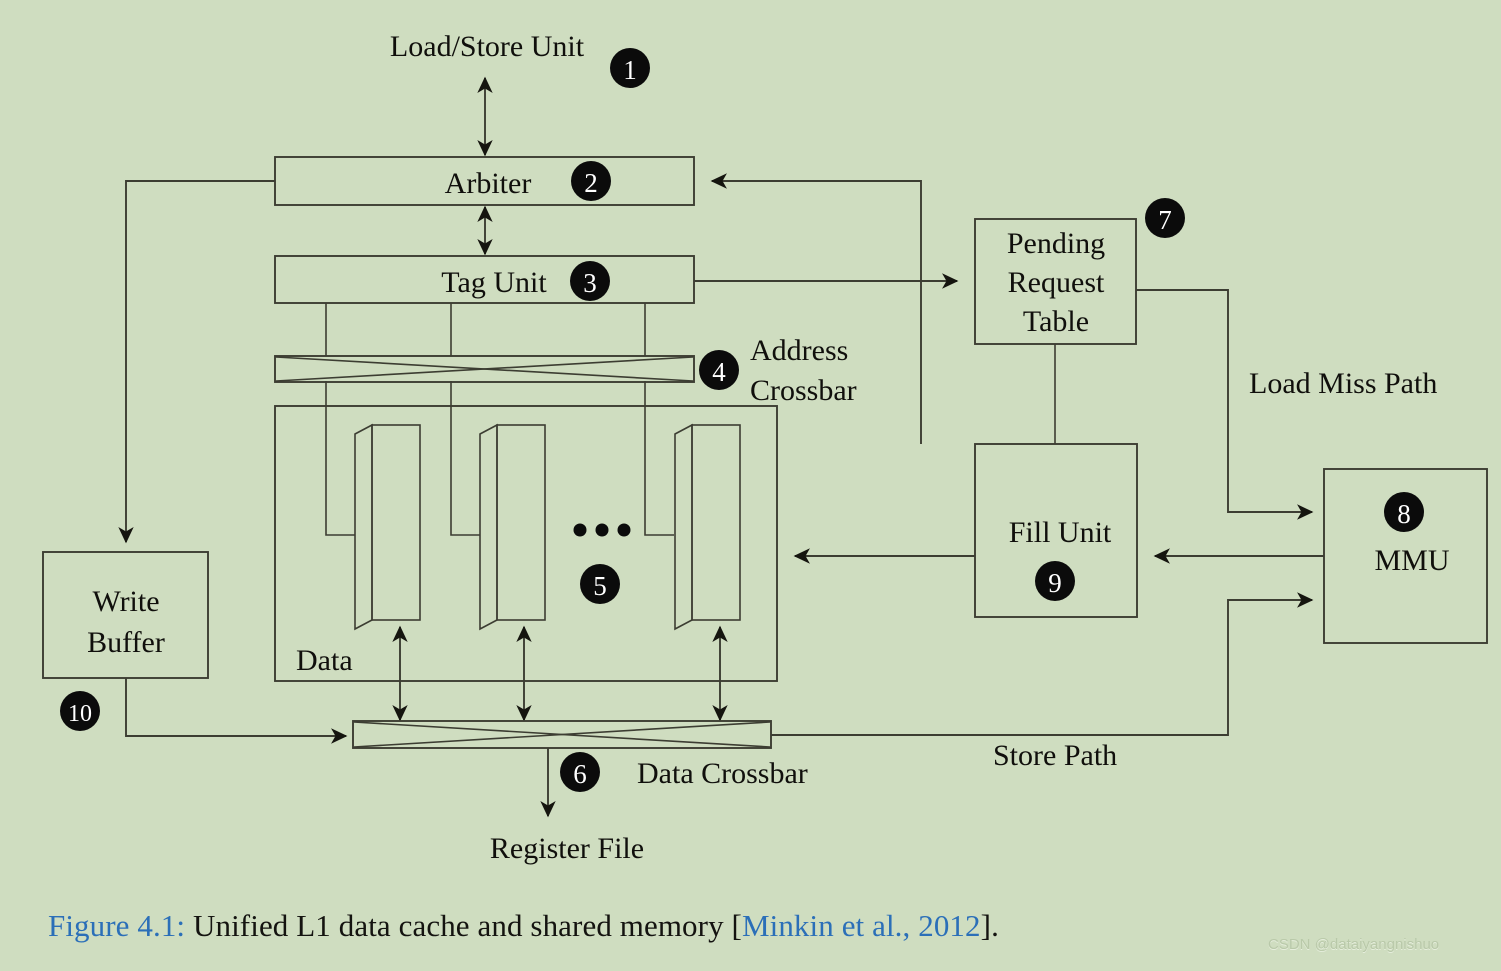 This screenshot has height=971, width=1501. I want to click on address-crossbar-label-line2: Crossbar, so click(803, 390).